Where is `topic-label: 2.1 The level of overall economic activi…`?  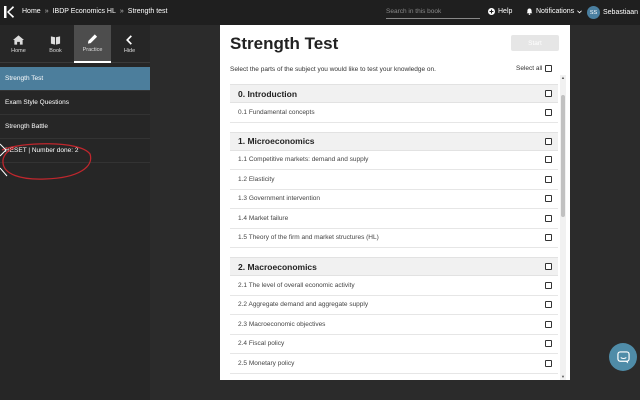
topic-label: 2.1 The level of overall economic activi… is located at coordinates (296, 285).